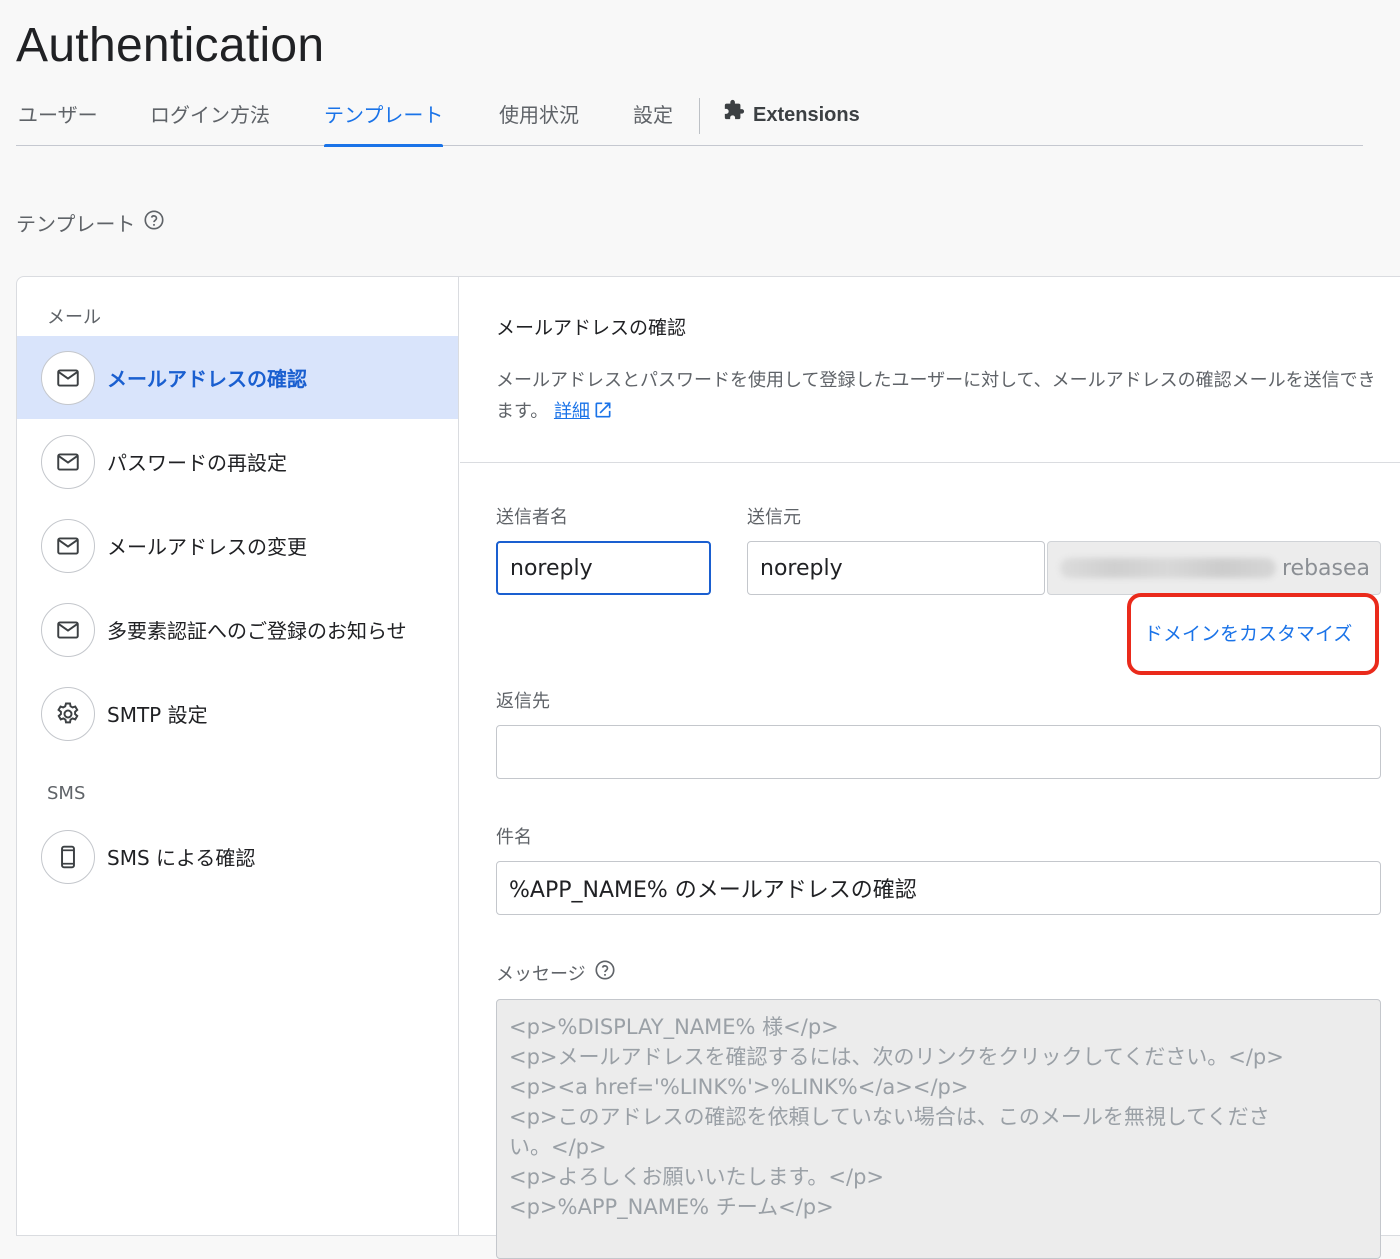 The width and height of the screenshot is (1400, 1259). Describe the element at coordinates (532, 517) in the screenshot. I see `sender-name-label: 送信者名` at that location.